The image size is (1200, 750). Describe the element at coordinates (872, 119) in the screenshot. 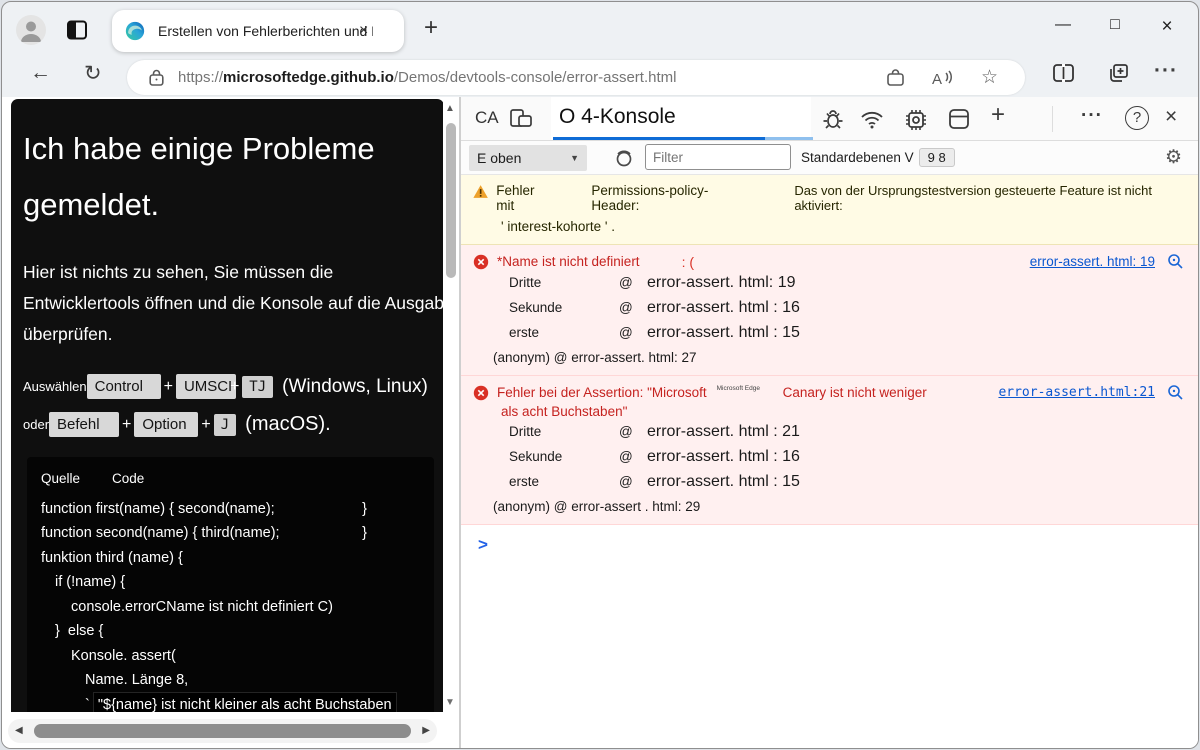

I see `network-icon` at that location.